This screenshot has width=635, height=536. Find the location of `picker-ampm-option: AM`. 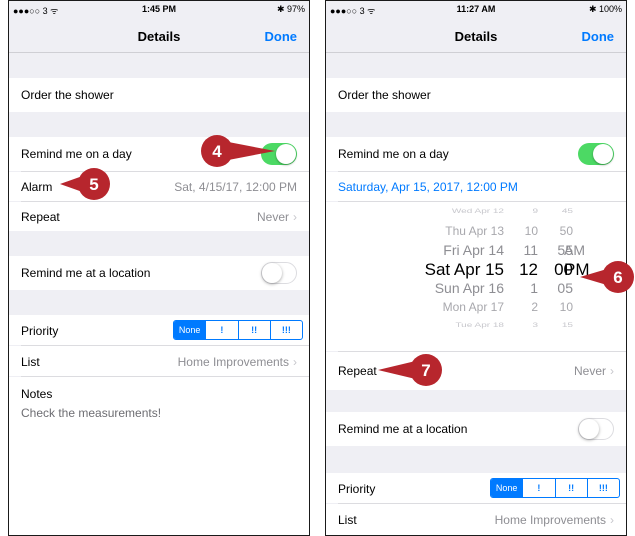

picker-ampm-option: AM is located at coordinates (574, 250).